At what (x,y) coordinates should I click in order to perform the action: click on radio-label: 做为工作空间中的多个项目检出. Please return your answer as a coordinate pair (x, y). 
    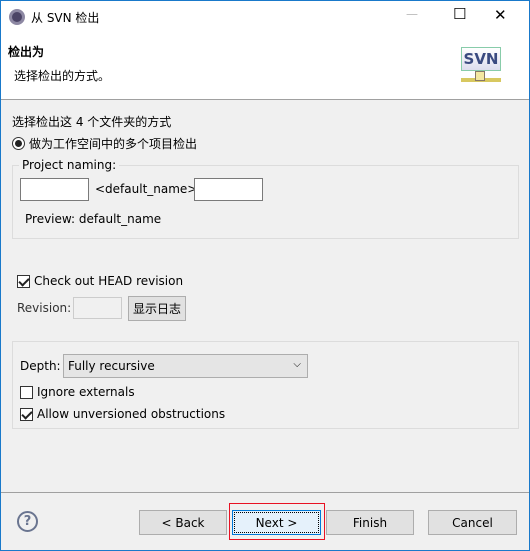
    Looking at the image, I should click on (113, 144).